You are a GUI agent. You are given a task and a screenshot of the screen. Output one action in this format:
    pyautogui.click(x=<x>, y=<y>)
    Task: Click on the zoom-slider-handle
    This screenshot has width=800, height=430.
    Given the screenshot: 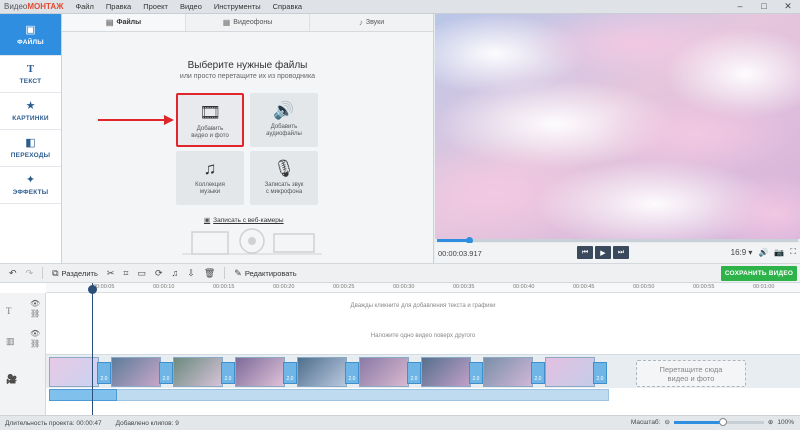 What is the action you would take?
    pyautogui.click(x=723, y=421)
    